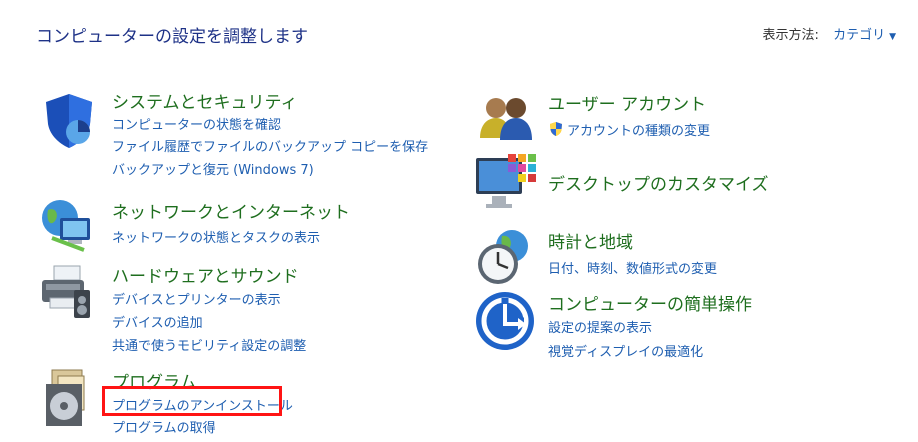  Describe the element at coordinates (556, 129) in the screenshot. I see `uac-shield-icon` at that location.